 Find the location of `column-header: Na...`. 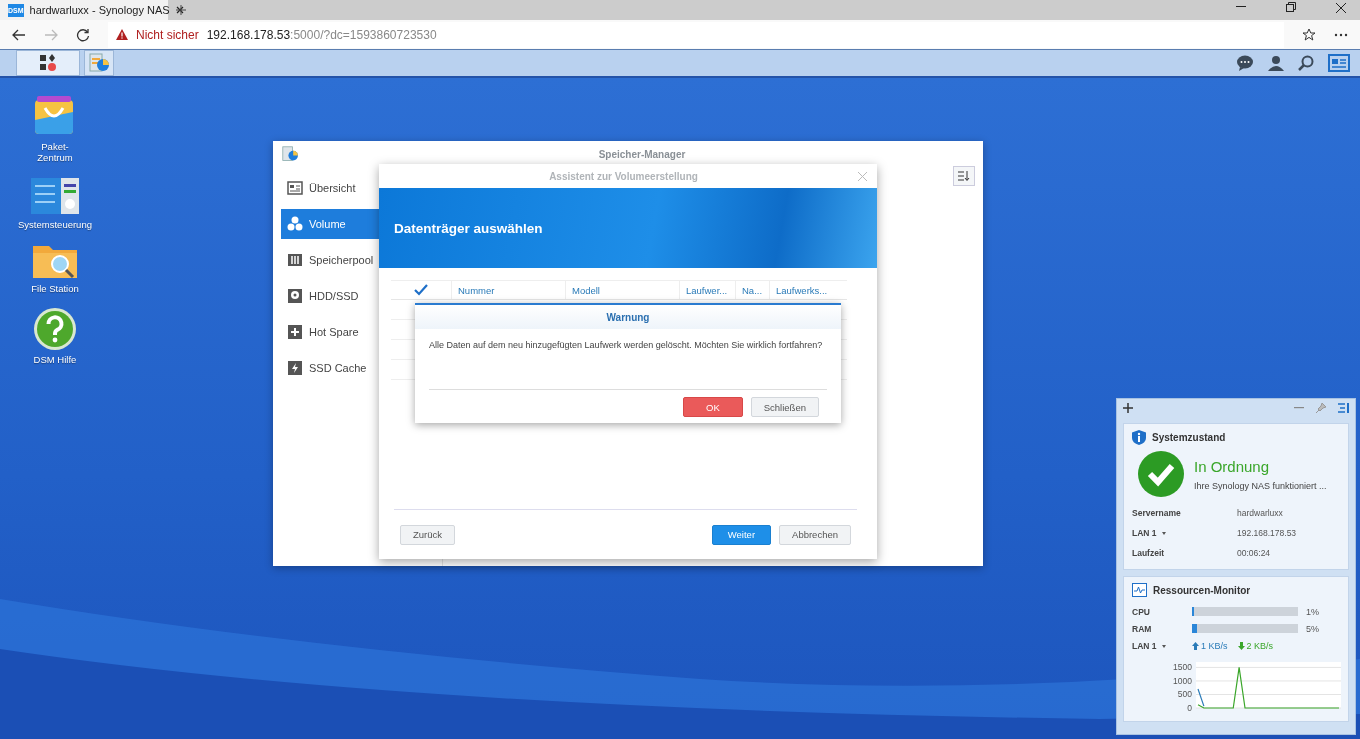

column-header: Na... is located at coordinates (752, 290).